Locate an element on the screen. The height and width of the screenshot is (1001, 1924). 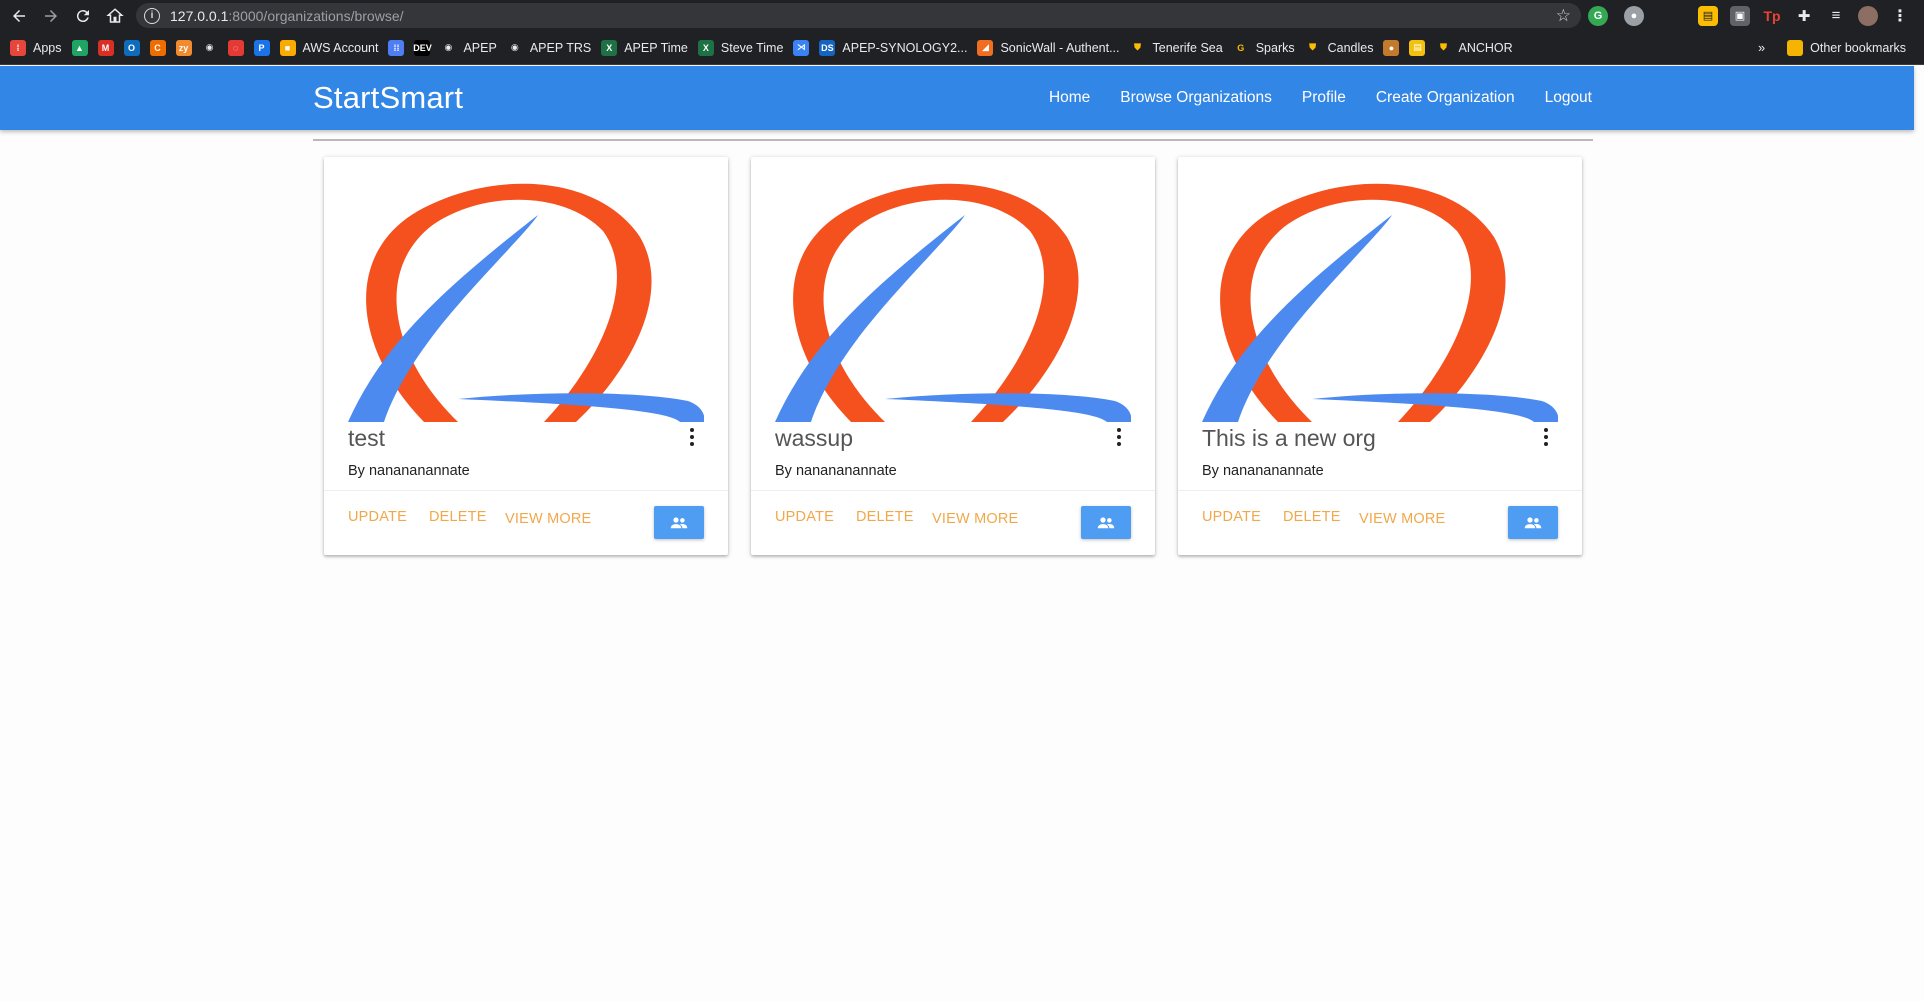
bookmark-item: X Steve Time is located at coordinates (740, 48).